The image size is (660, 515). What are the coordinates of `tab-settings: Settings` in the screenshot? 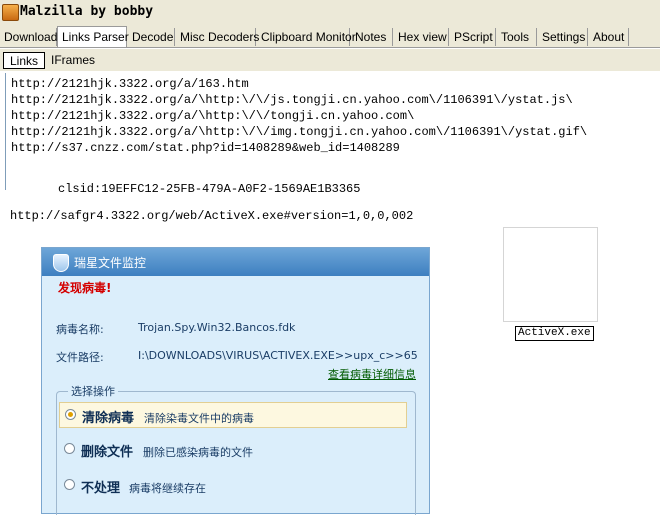 It's located at (563, 37).